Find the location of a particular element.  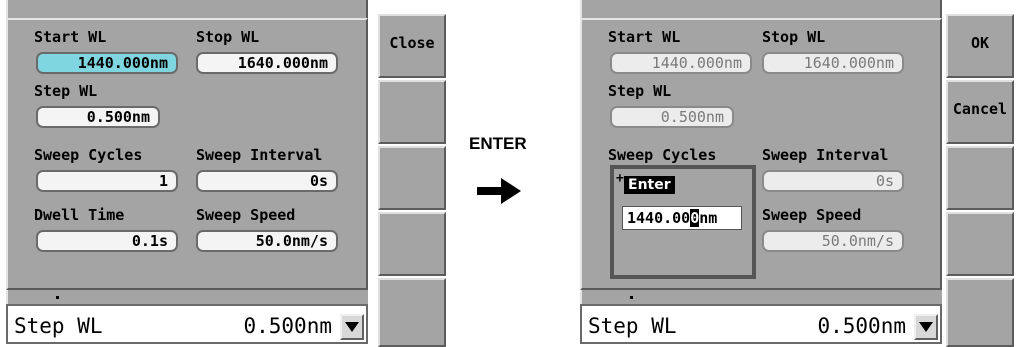

enter-popup-title: Enter is located at coordinates (649, 185).